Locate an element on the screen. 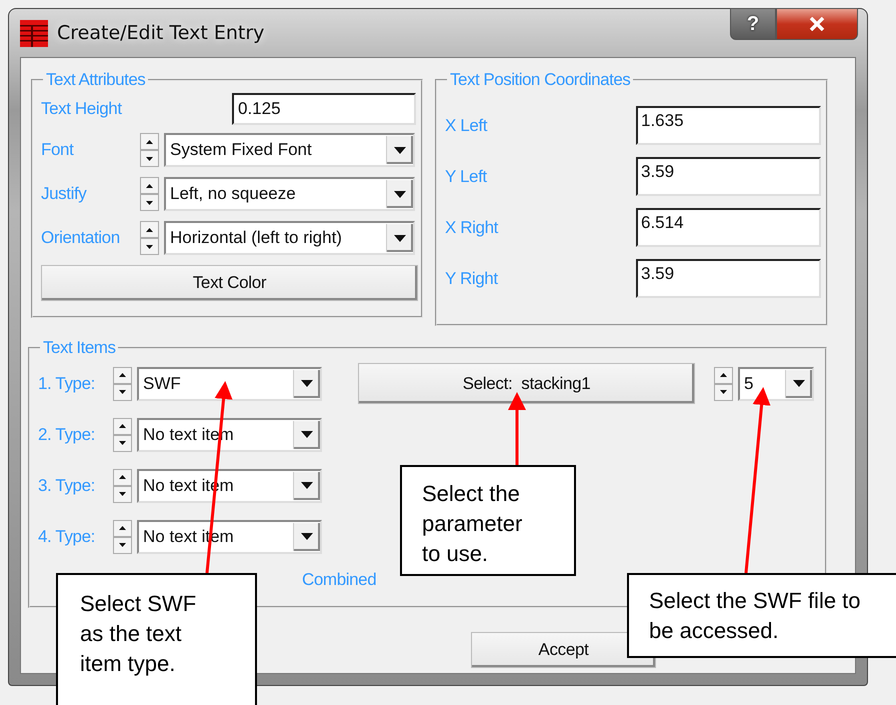  dropdown: SWF is located at coordinates (229, 383).